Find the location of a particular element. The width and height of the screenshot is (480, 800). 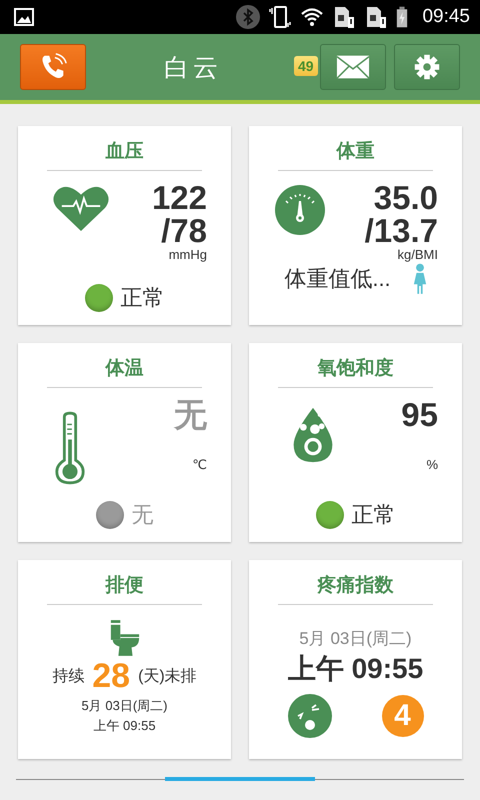

reading-value: 95 is located at coordinates (419, 414).